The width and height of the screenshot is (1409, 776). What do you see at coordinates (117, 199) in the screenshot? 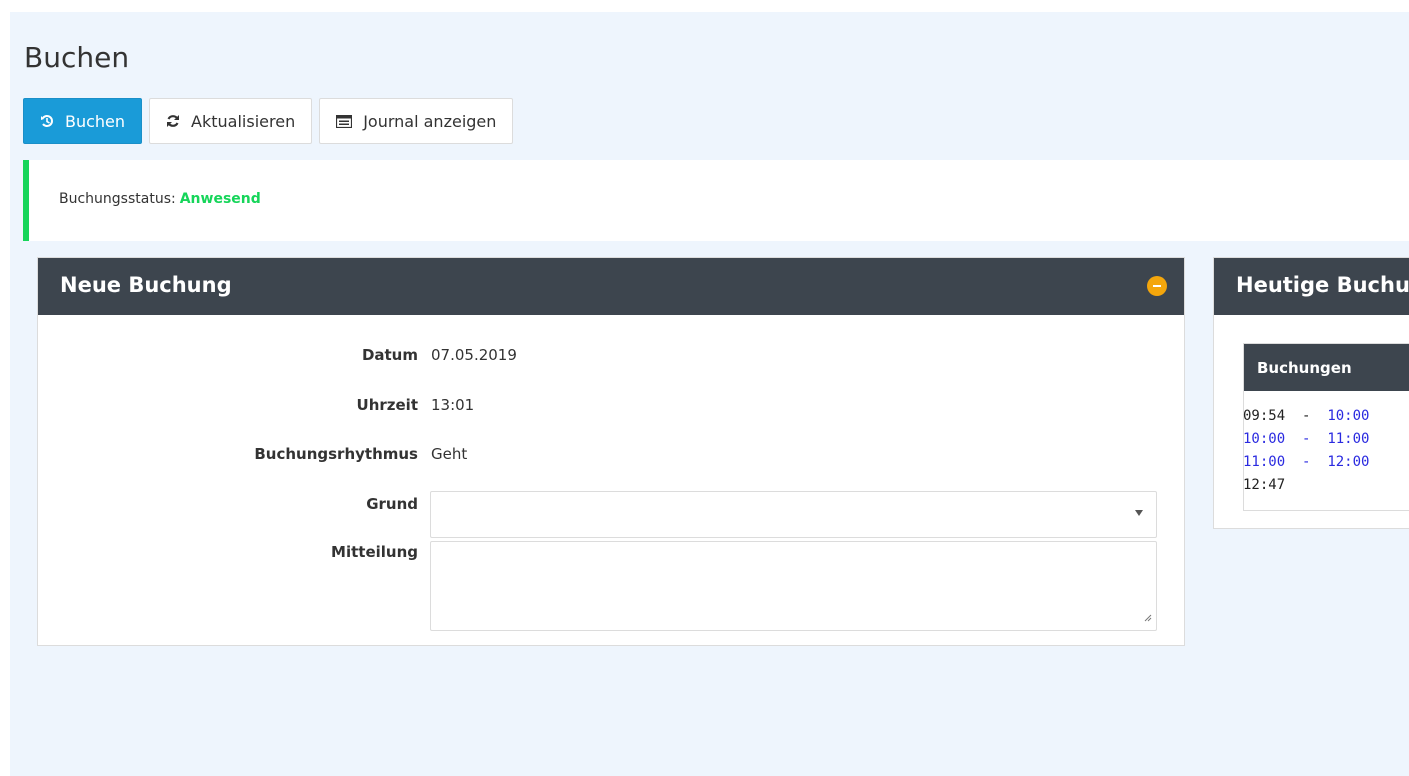
I see `status-label: Buchungsstatus:` at bounding box center [117, 199].